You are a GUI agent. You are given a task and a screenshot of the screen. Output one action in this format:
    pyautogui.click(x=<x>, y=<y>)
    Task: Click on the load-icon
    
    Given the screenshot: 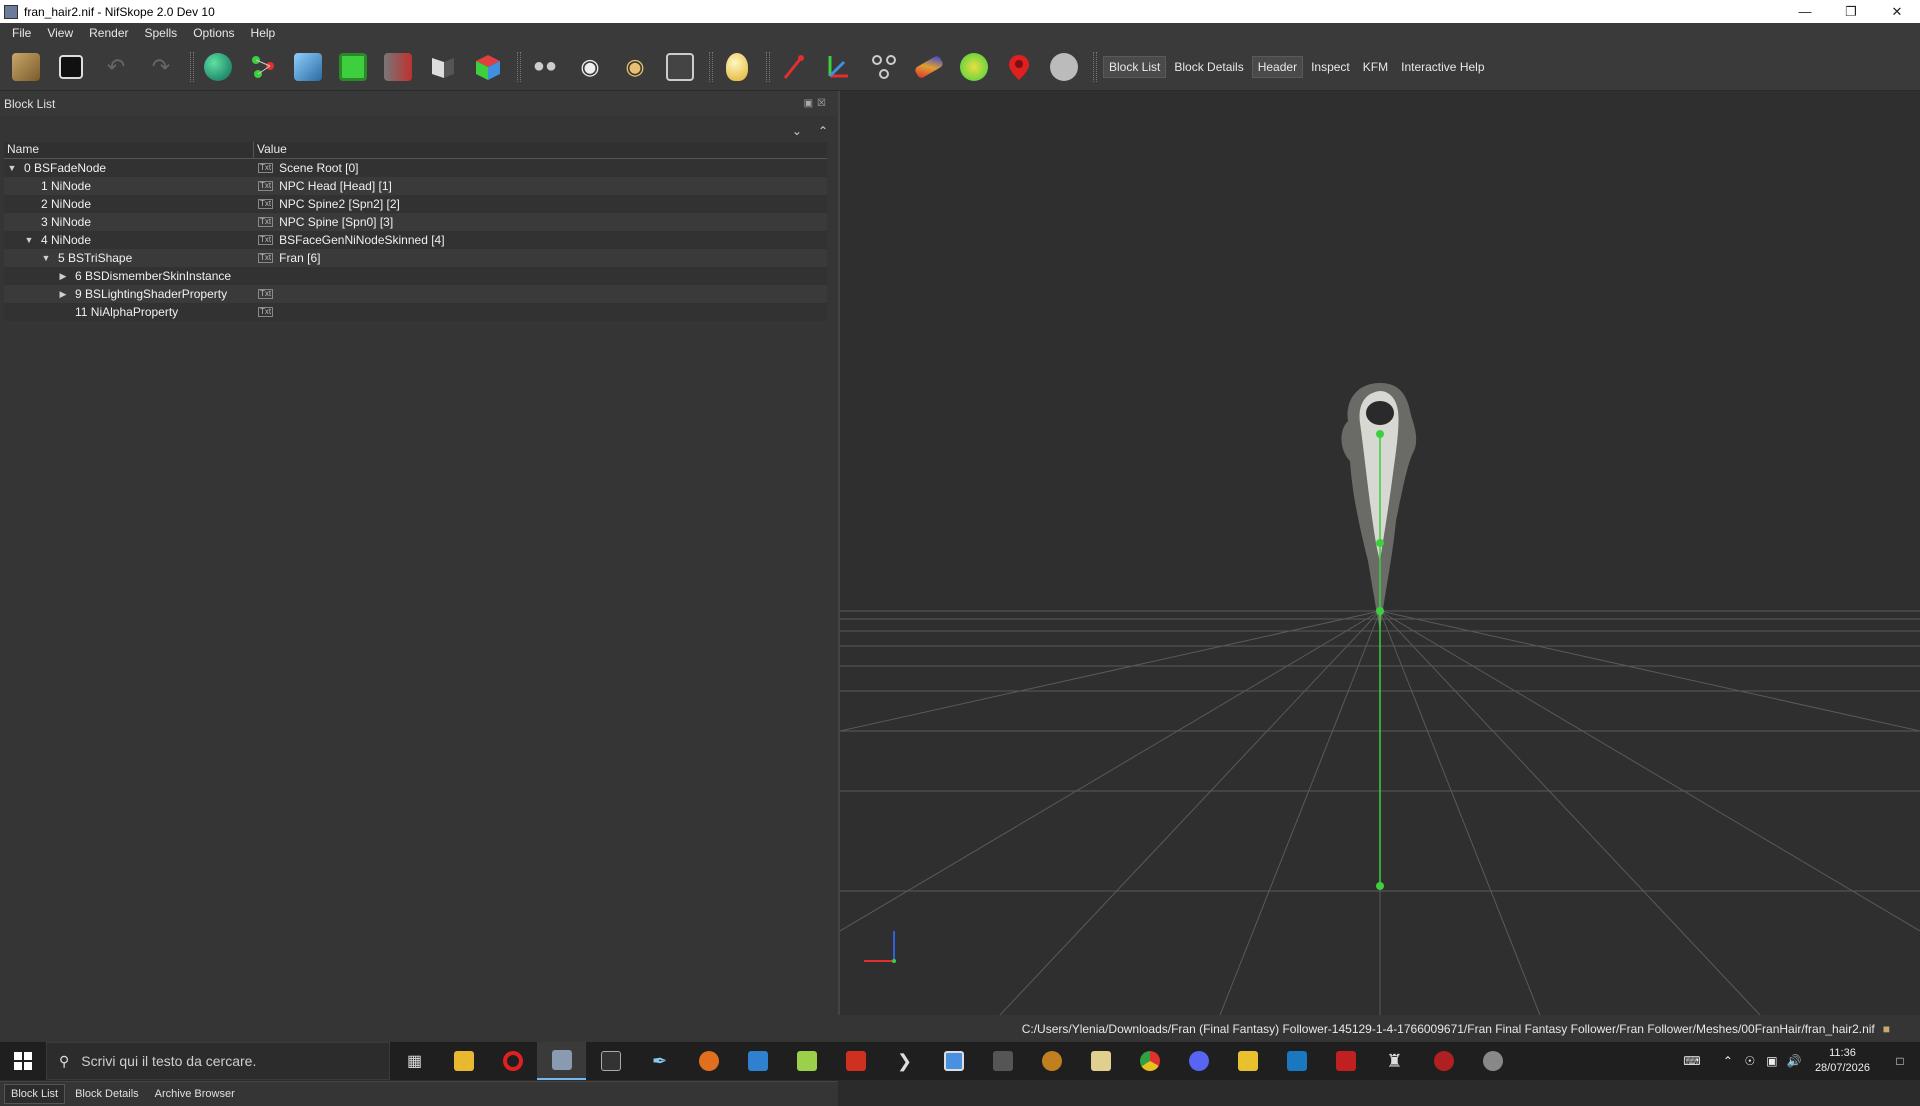 What is the action you would take?
    pyautogui.click(x=26, y=67)
    